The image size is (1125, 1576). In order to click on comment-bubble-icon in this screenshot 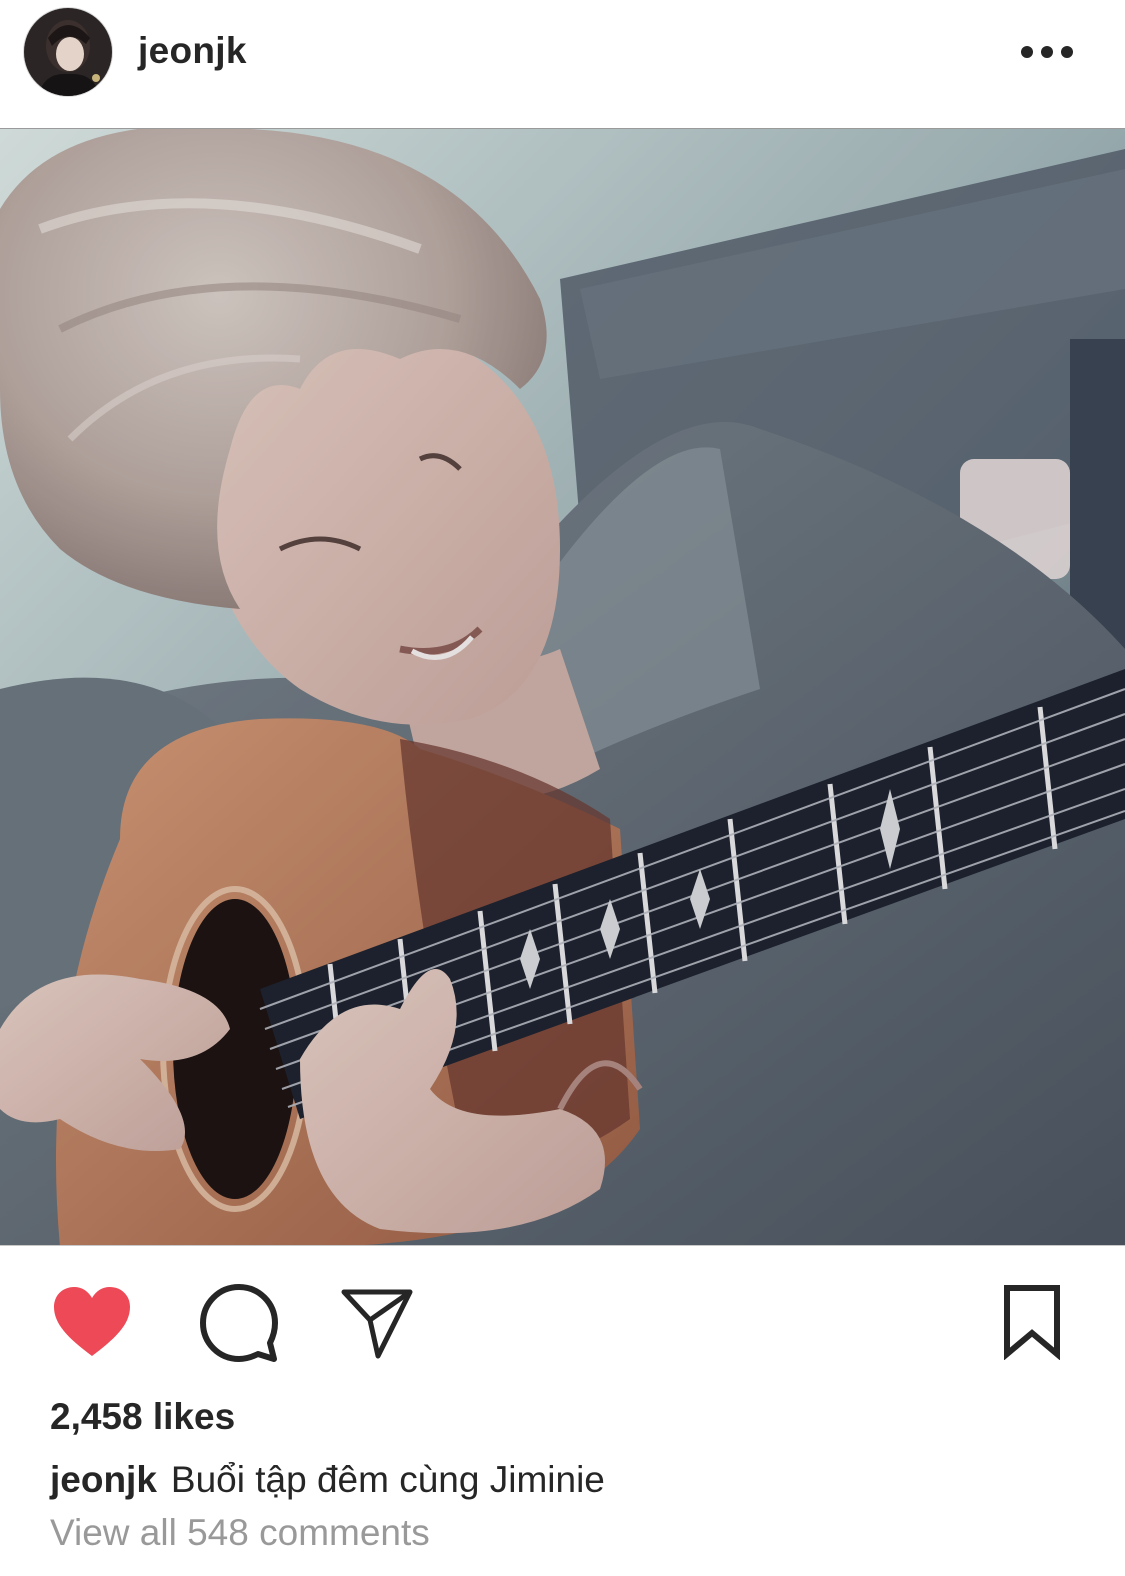, I will do `click(239, 1323)`.